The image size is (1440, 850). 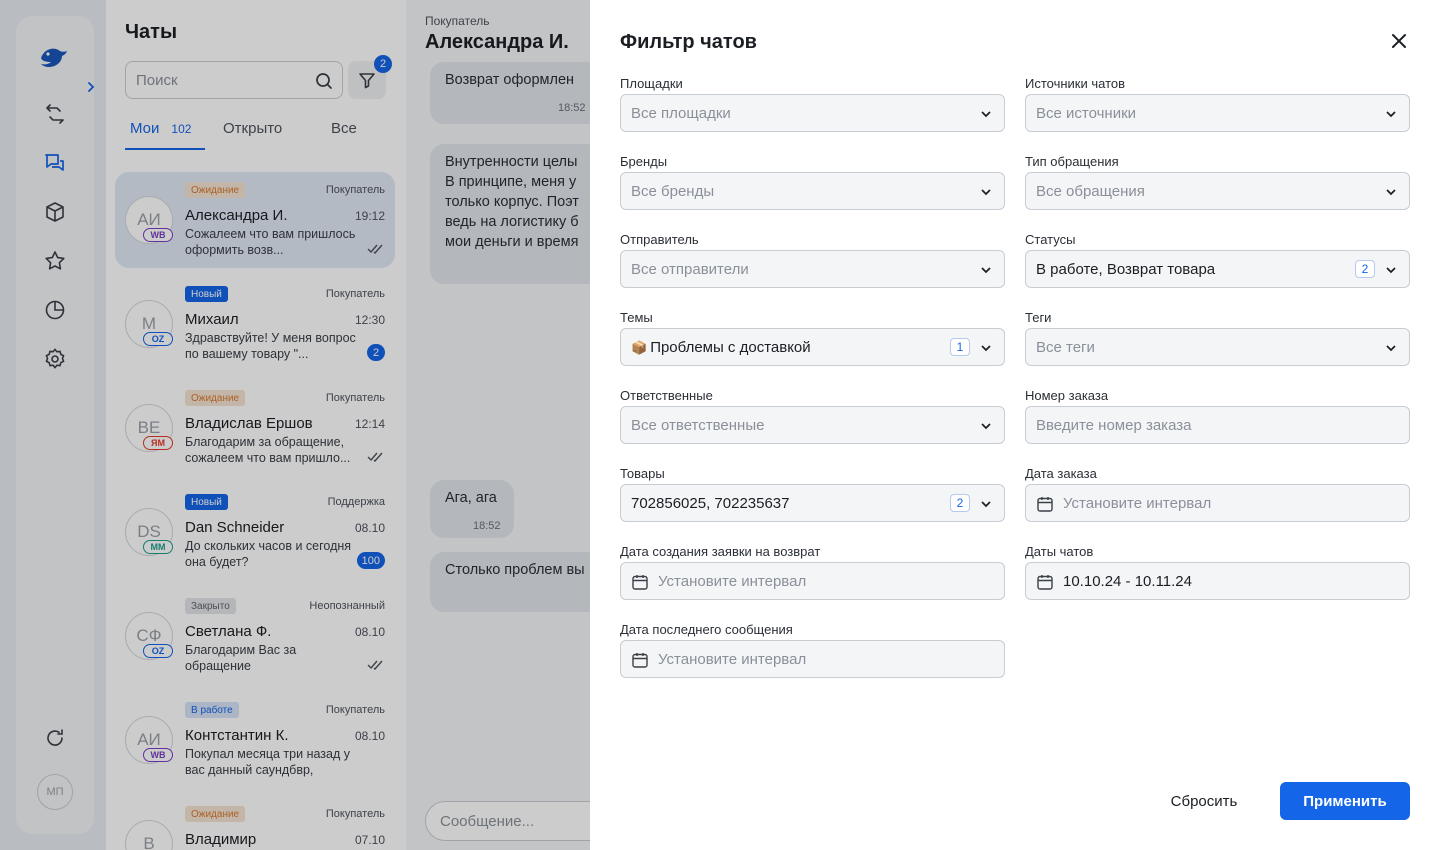 I want to click on select-value: Все теги, so click(x=1065, y=347).